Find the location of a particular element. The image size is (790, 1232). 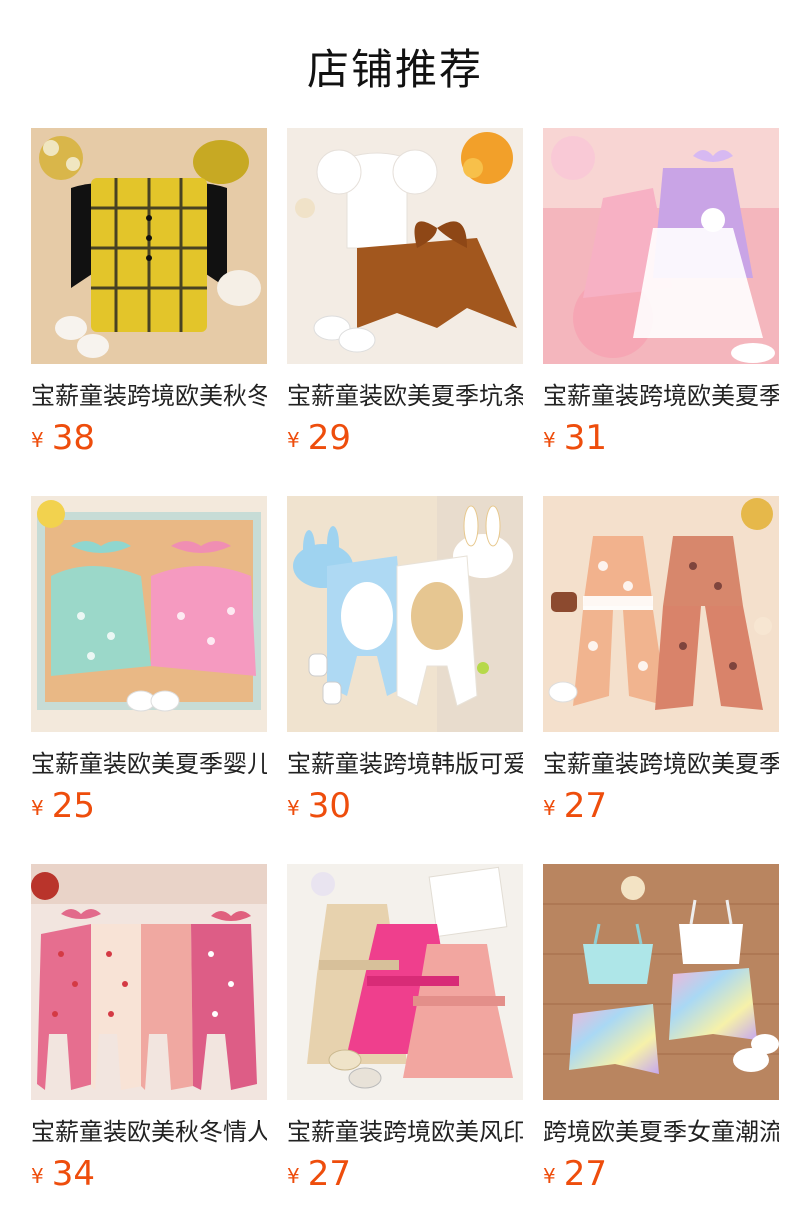

product-price: ¥34 is located at coordinates (63, 1177).